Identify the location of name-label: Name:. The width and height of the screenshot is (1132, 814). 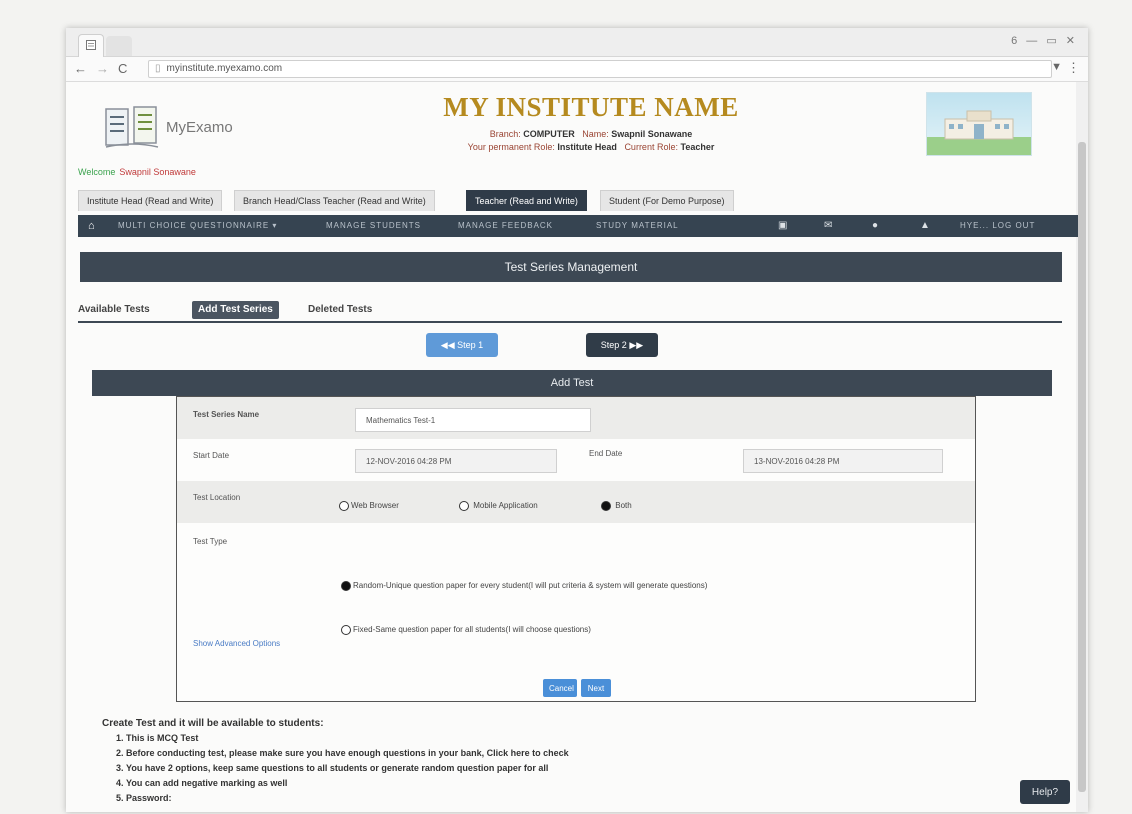
(595, 134).